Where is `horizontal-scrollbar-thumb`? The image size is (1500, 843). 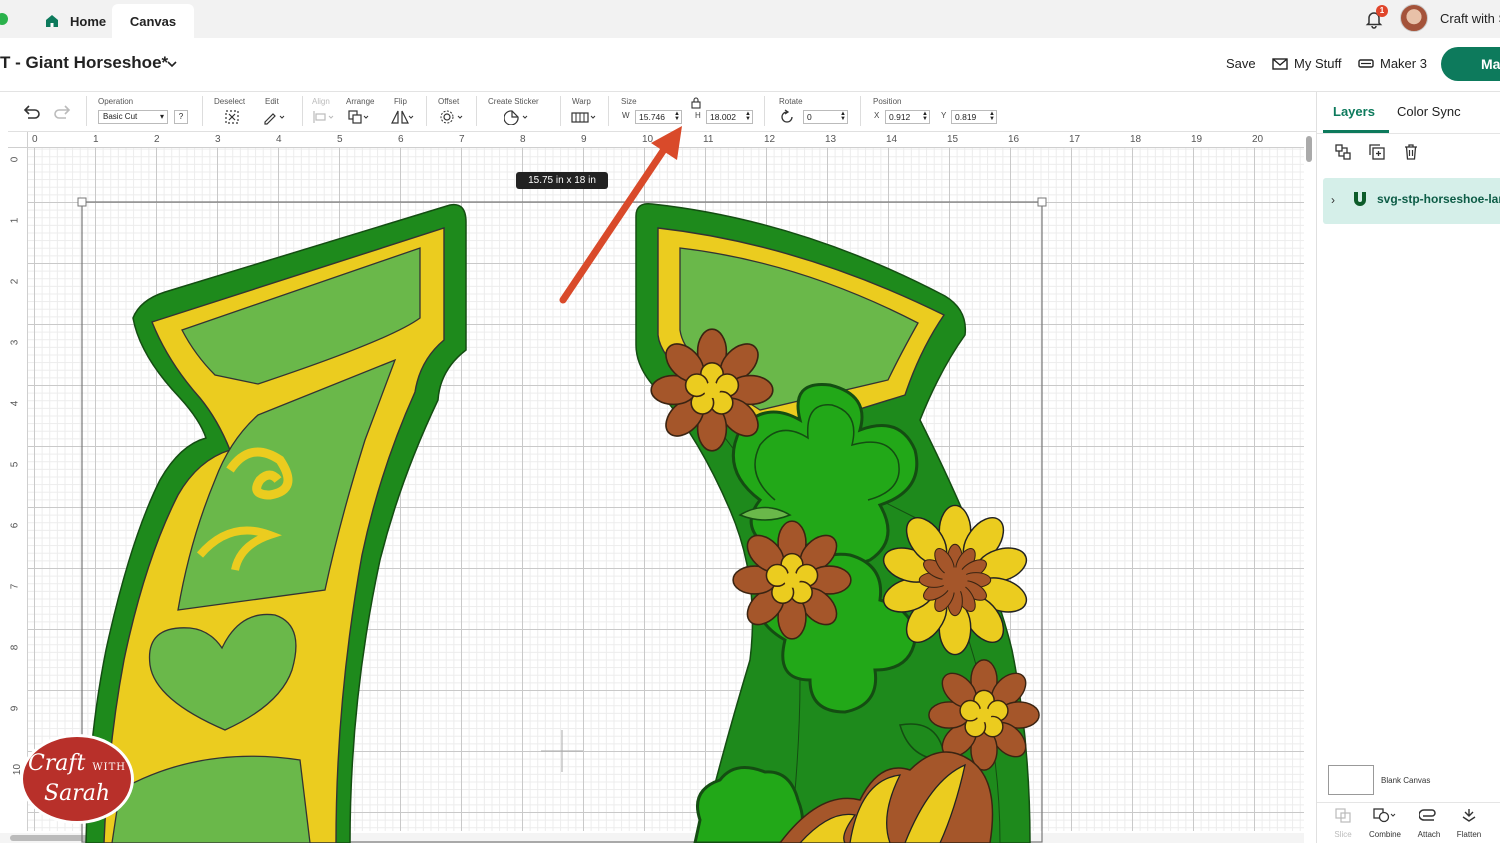
horizontal-scrollbar-thumb is located at coordinates (62, 838).